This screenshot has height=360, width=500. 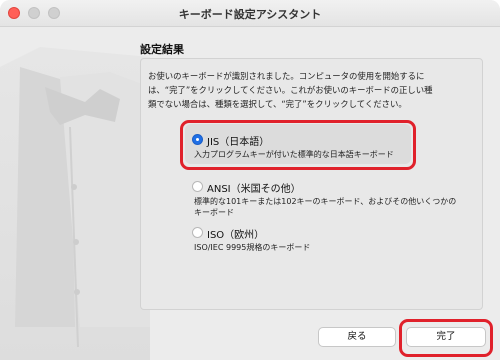 I want to click on option-description: ISO/IEC 9995規格のキーボード, so click(x=252, y=247).